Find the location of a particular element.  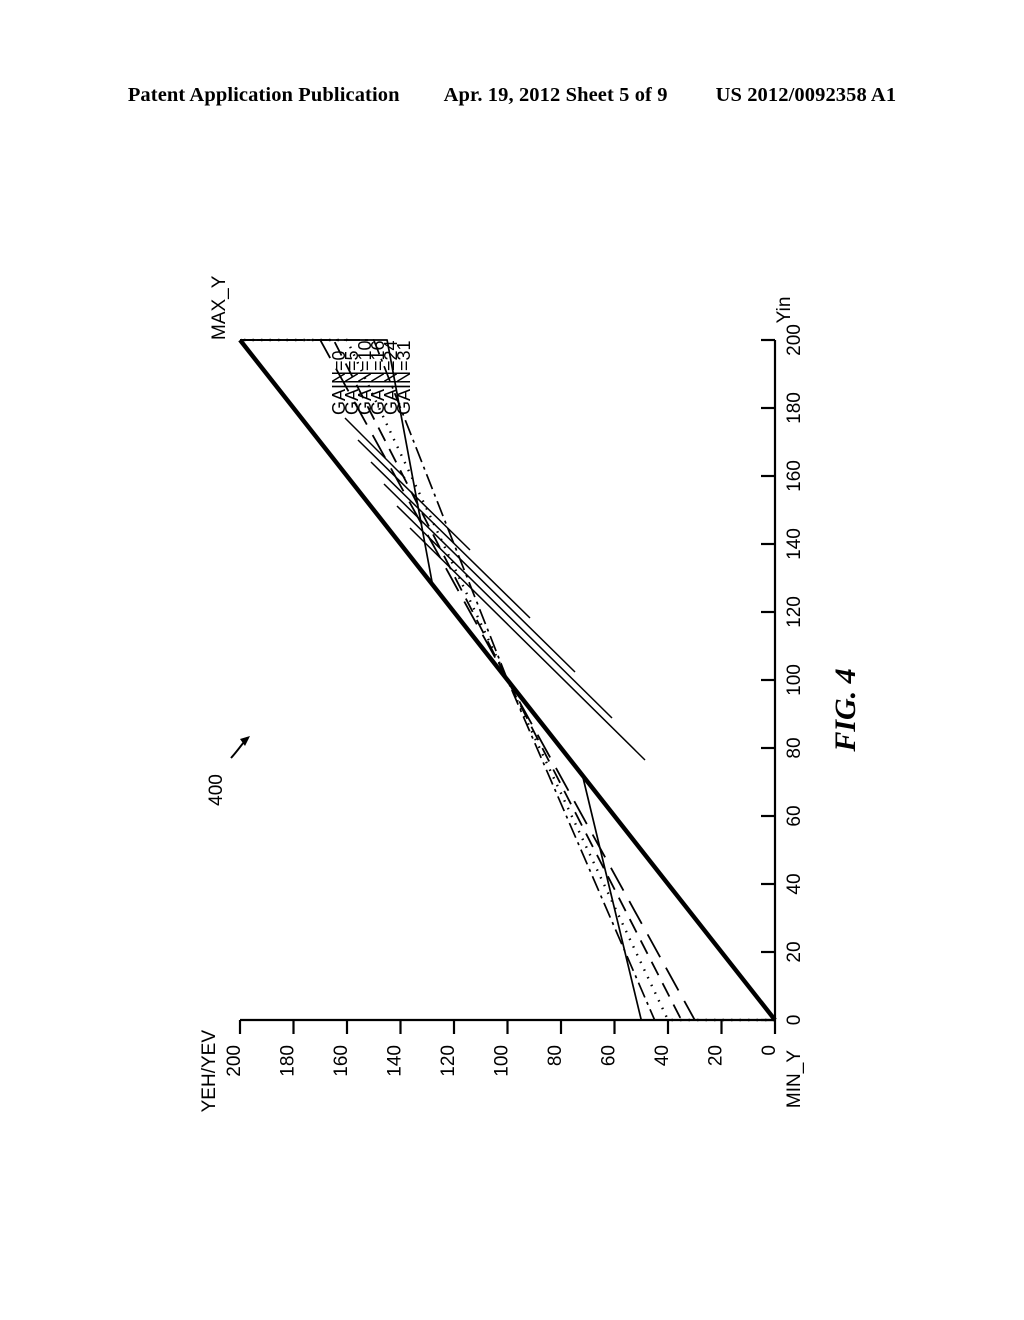

yin-tick-label-120: 120 is located at coordinates (794, 612).